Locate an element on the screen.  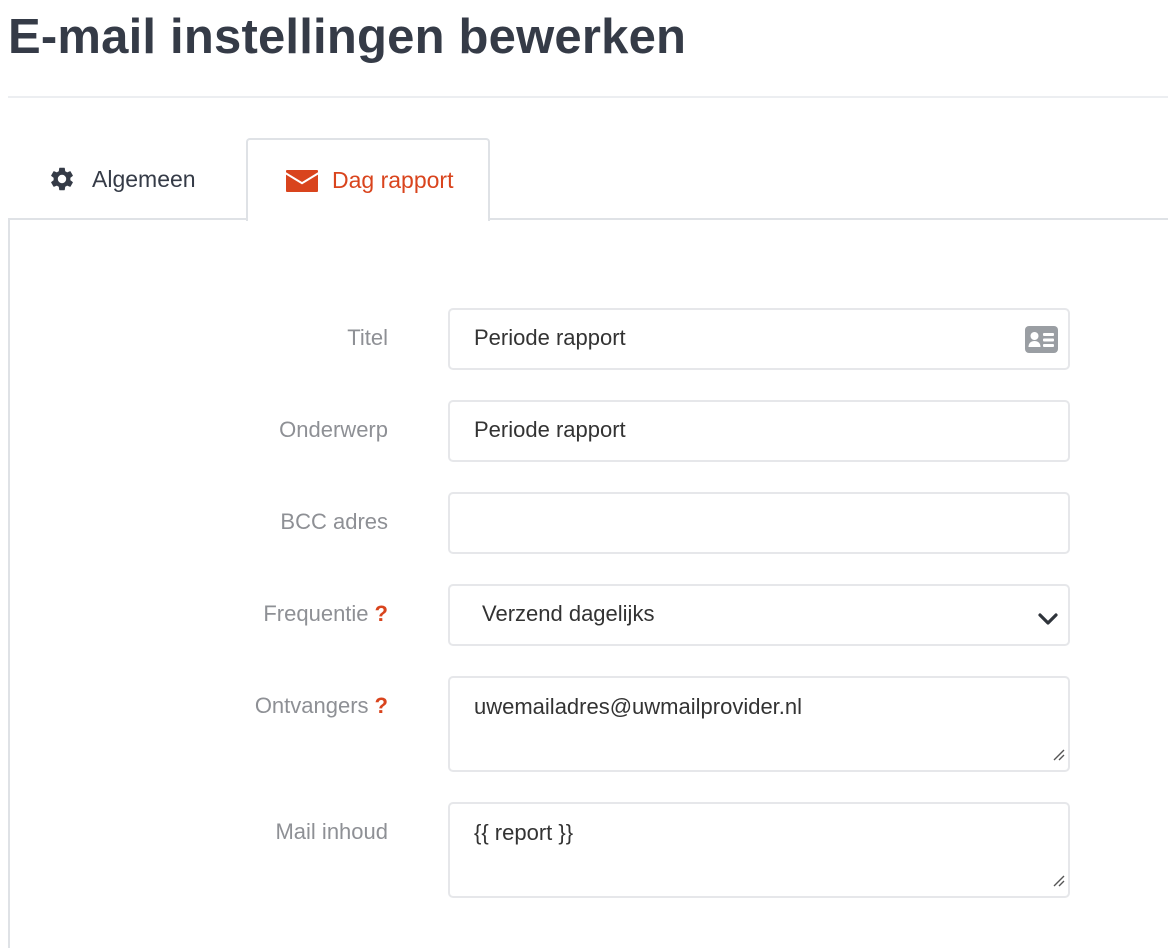
envelope-icon is located at coordinates (302, 180).